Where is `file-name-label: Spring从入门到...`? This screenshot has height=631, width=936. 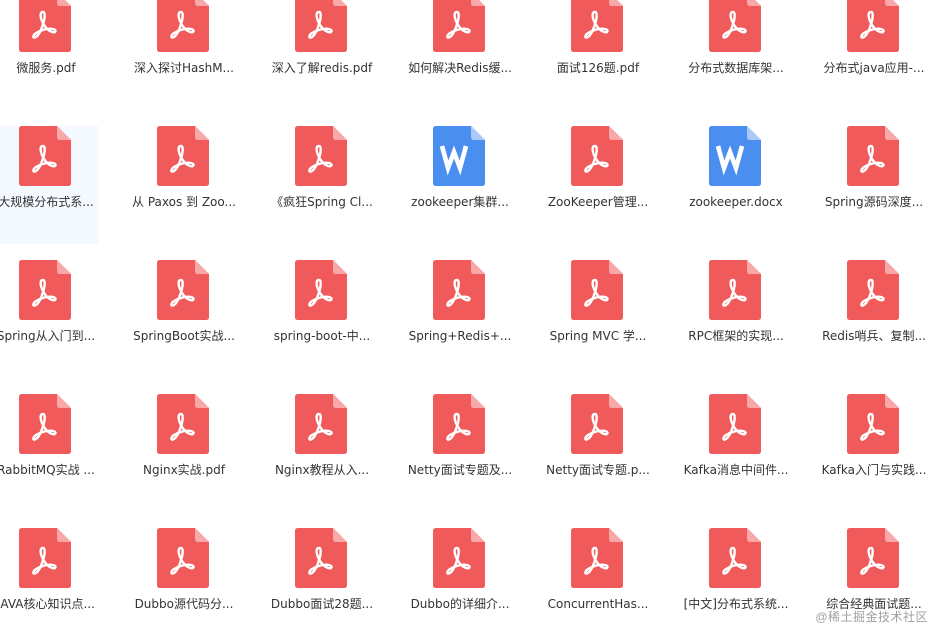
file-name-label: Spring从入门到... is located at coordinates (48, 336).